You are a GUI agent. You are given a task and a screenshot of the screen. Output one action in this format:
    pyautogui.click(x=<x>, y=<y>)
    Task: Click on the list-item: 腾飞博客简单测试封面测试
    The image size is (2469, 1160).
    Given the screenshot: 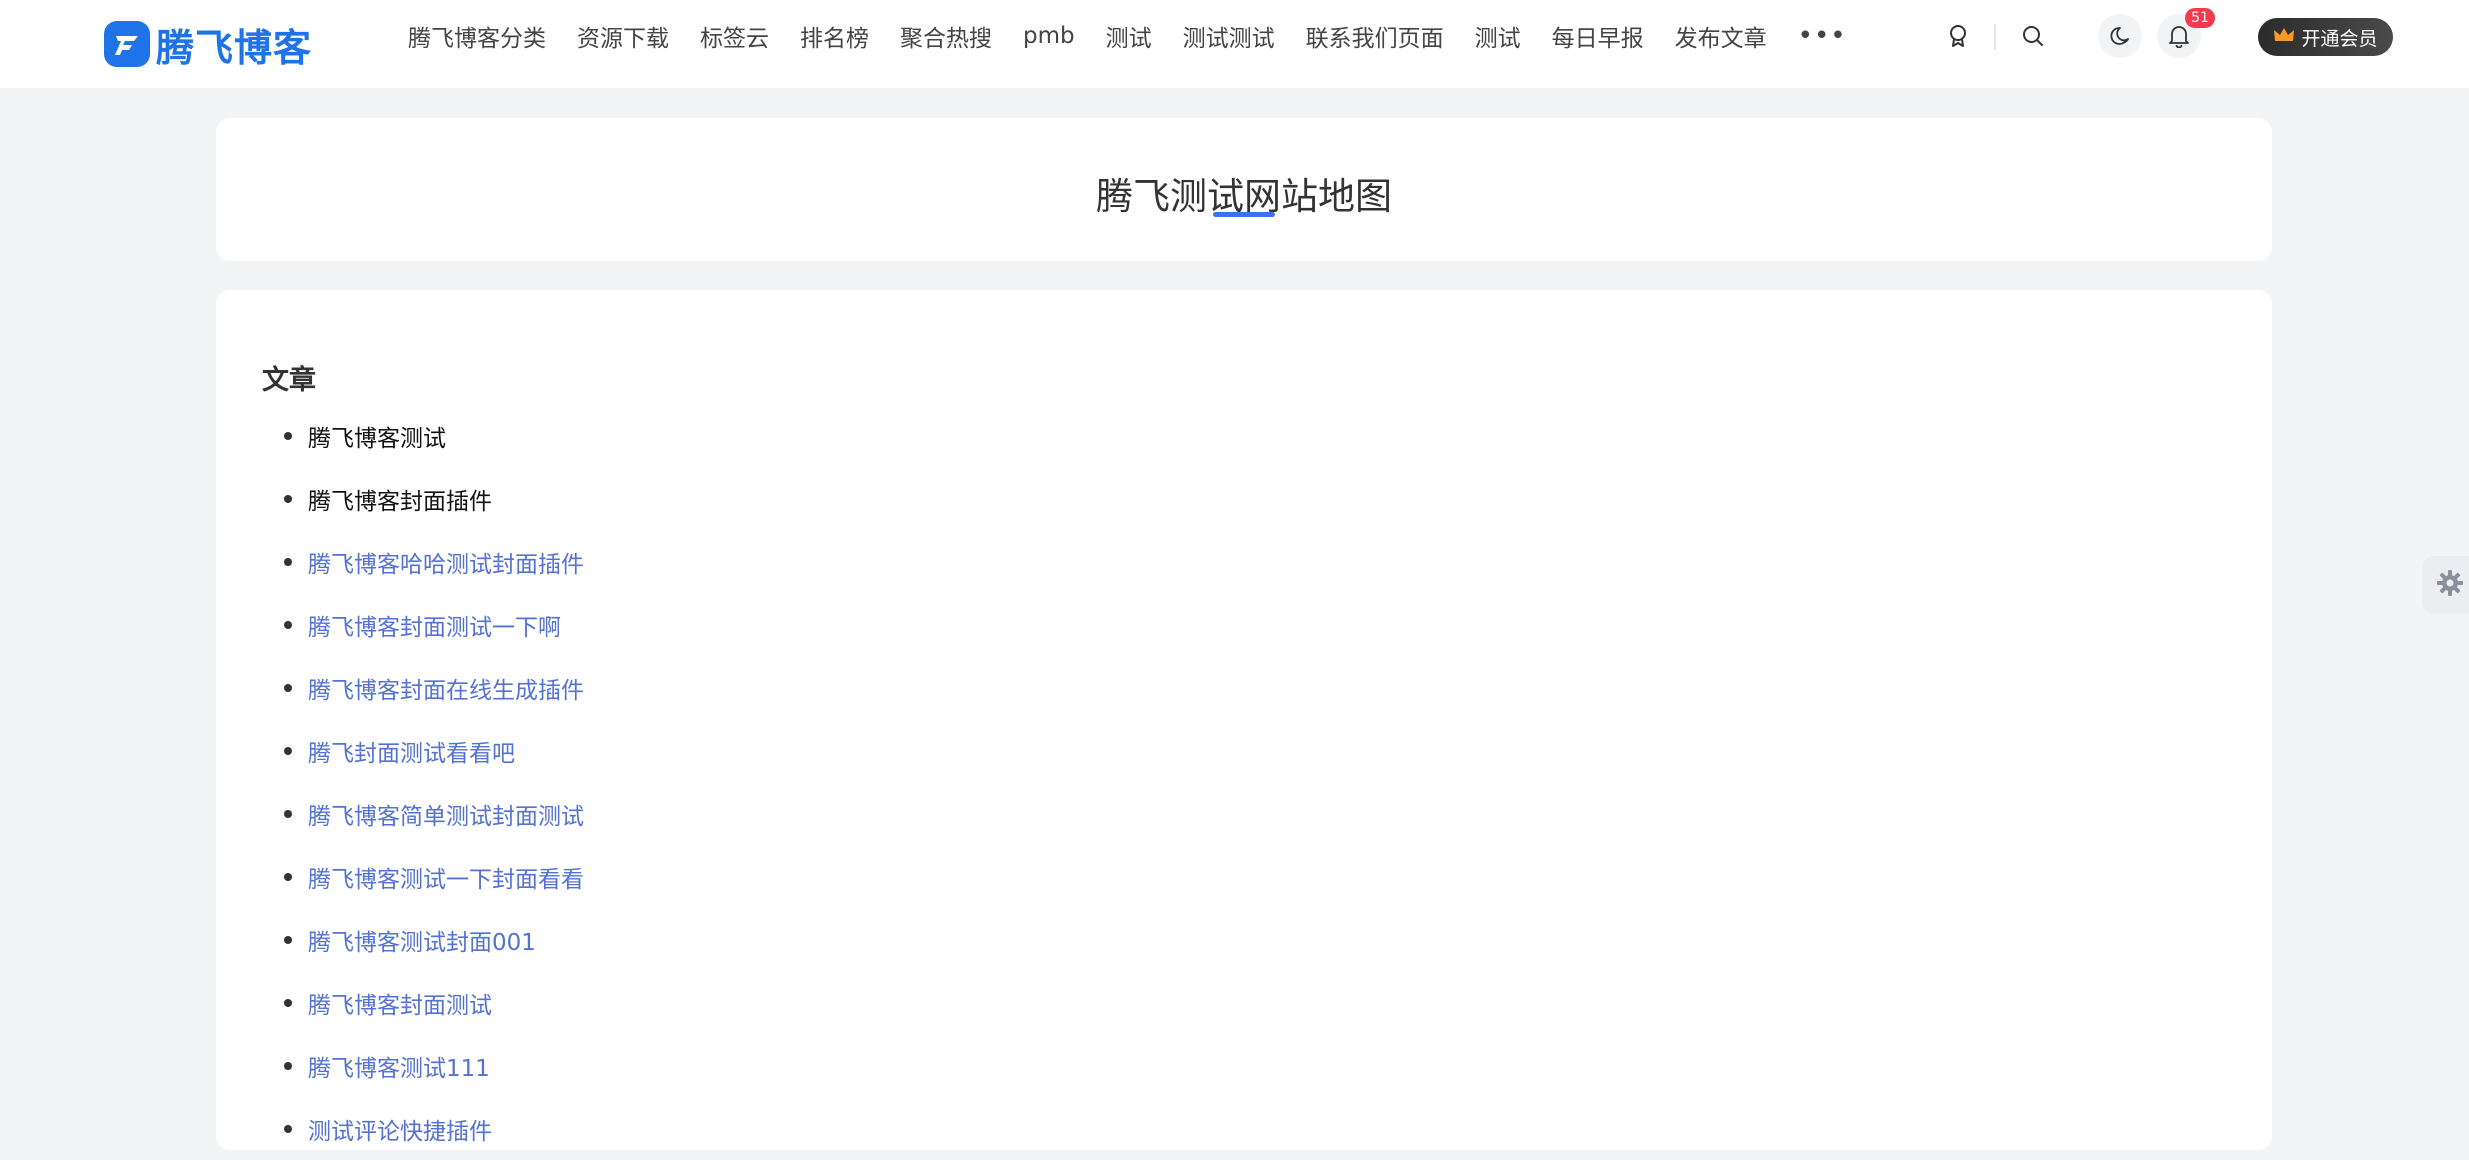 What is the action you would take?
    pyautogui.click(x=423, y=813)
    